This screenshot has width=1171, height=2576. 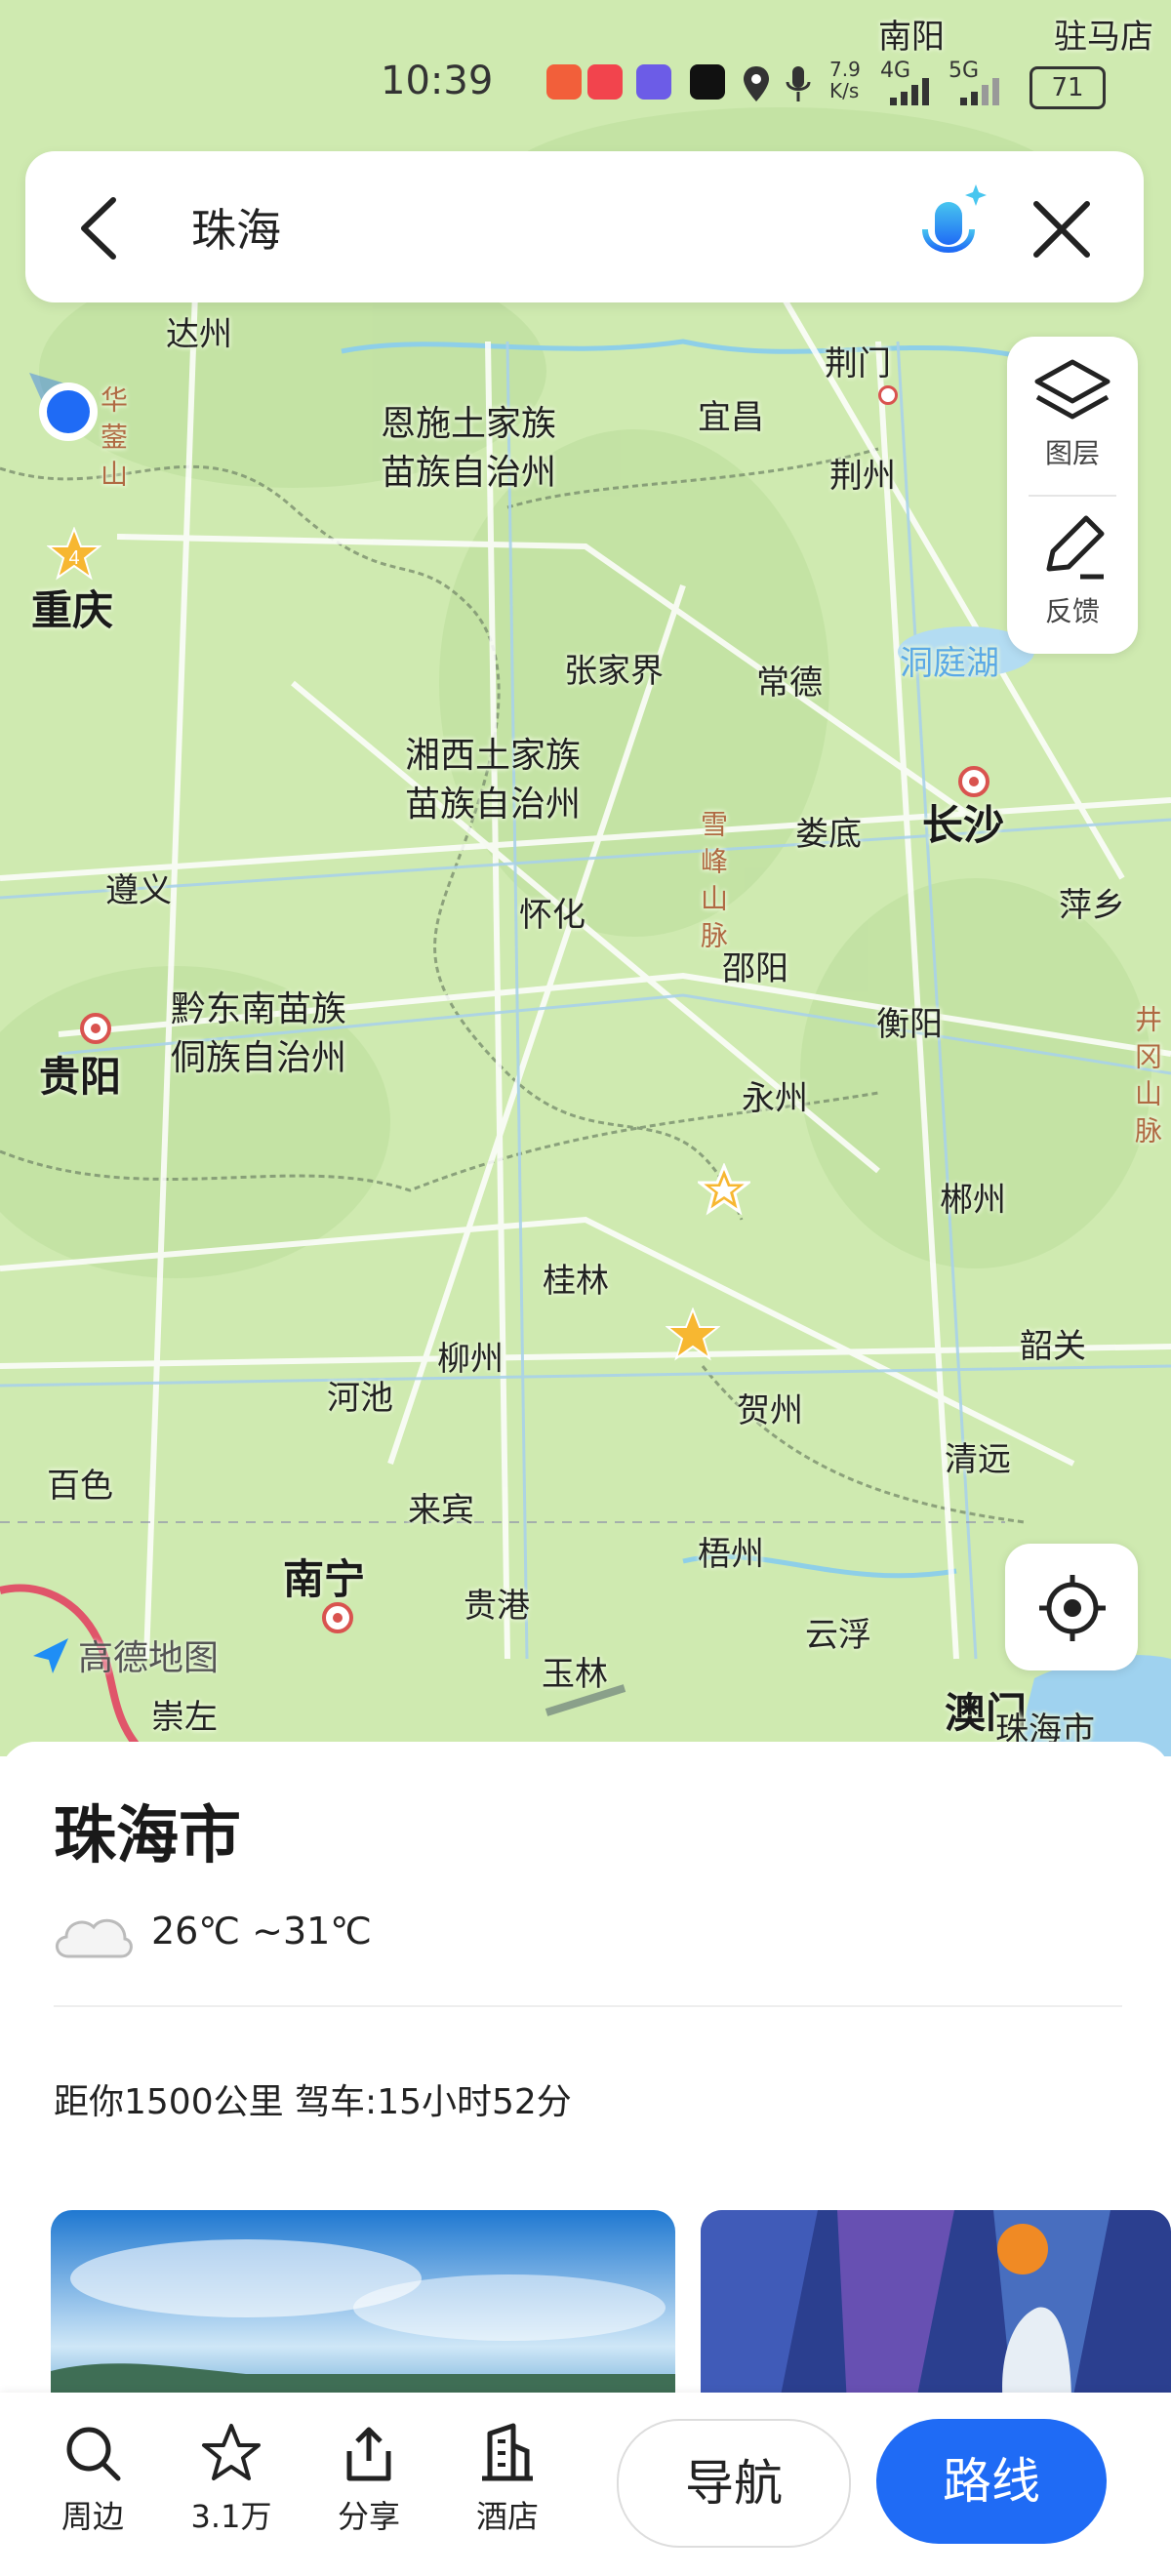 I want to click on map-controls-panel: 图层 反馈, so click(x=1072, y=495).